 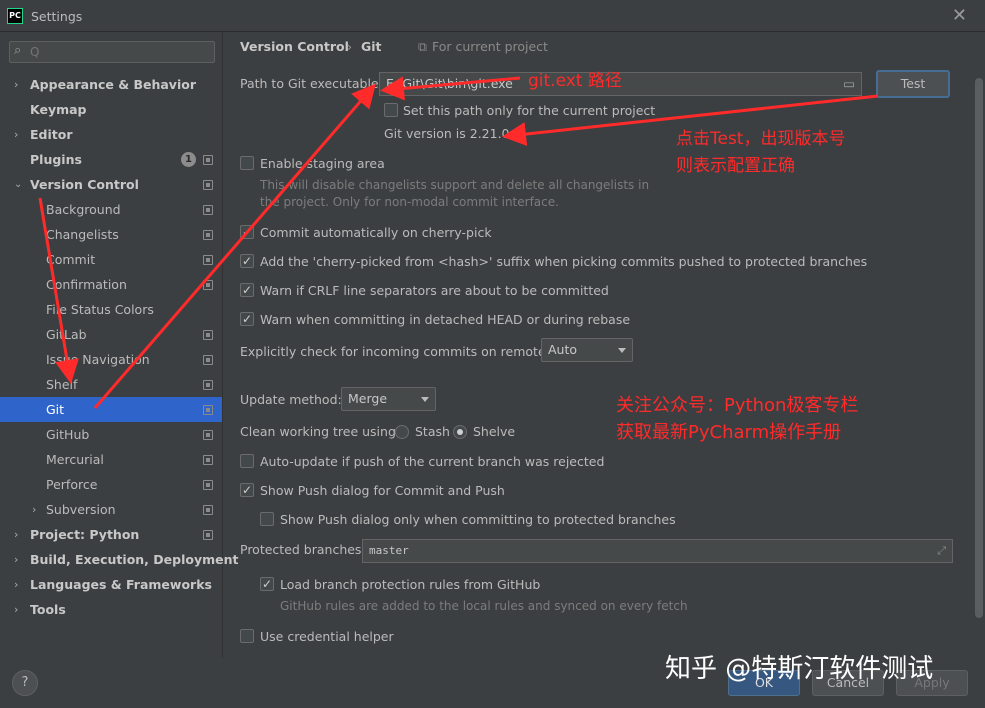 What do you see at coordinates (575, 81) in the screenshot?
I see `path-annotation: git.ext 路径` at bounding box center [575, 81].